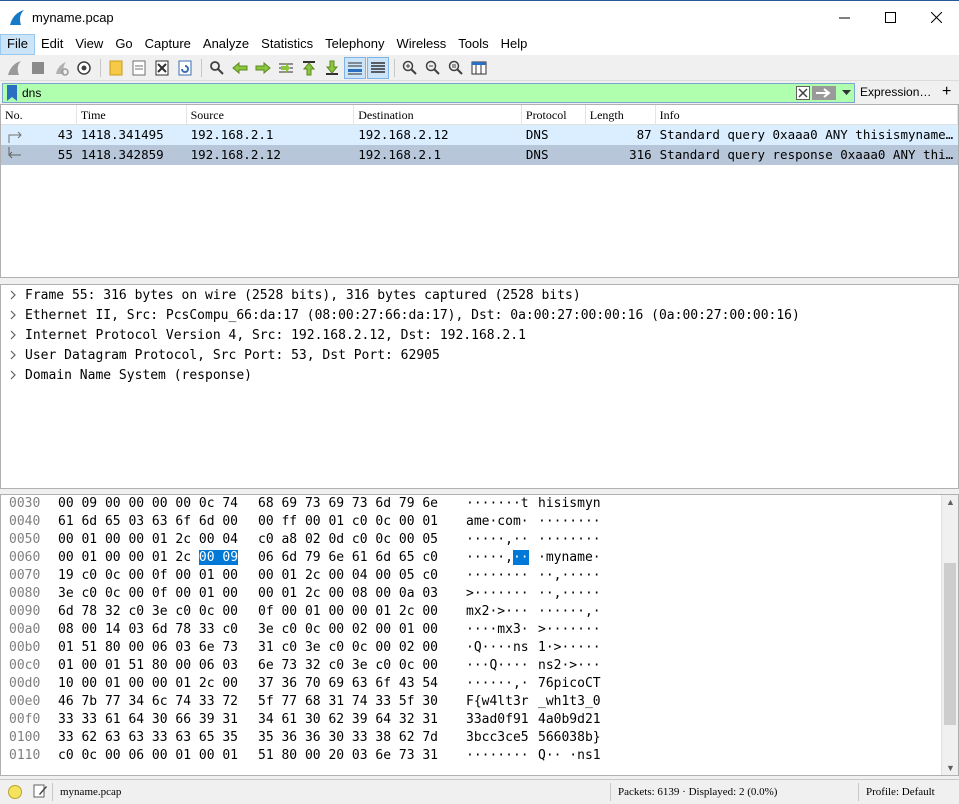 This screenshot has height=804, width=959. What do you see at coordinates (950, 644) in the screenshot?
I see `scroll-thumb` at bounding box center [950, 644].